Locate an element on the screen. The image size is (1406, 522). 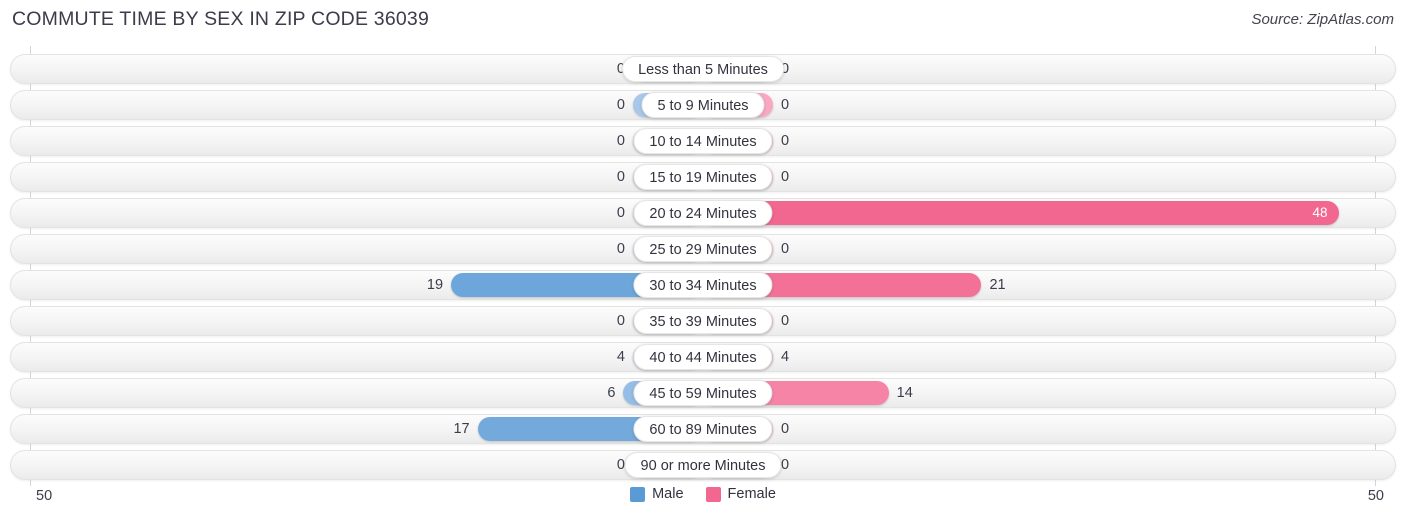
page-title: COMMUTE TIME BY SEX IN ZIP CODE 36039 is located at coordinates (221, 19).